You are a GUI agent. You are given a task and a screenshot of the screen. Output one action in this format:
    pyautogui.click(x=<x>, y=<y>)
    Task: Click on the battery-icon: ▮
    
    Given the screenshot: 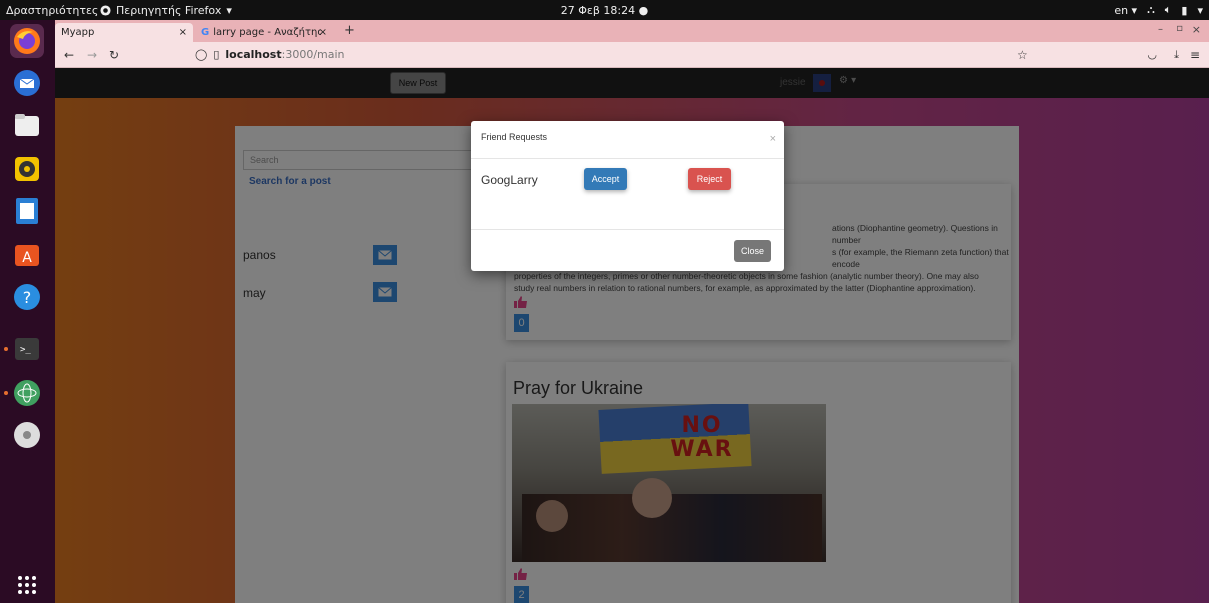 What is the action you would take?
    pyautogui.click(x=1184, y=10)
    